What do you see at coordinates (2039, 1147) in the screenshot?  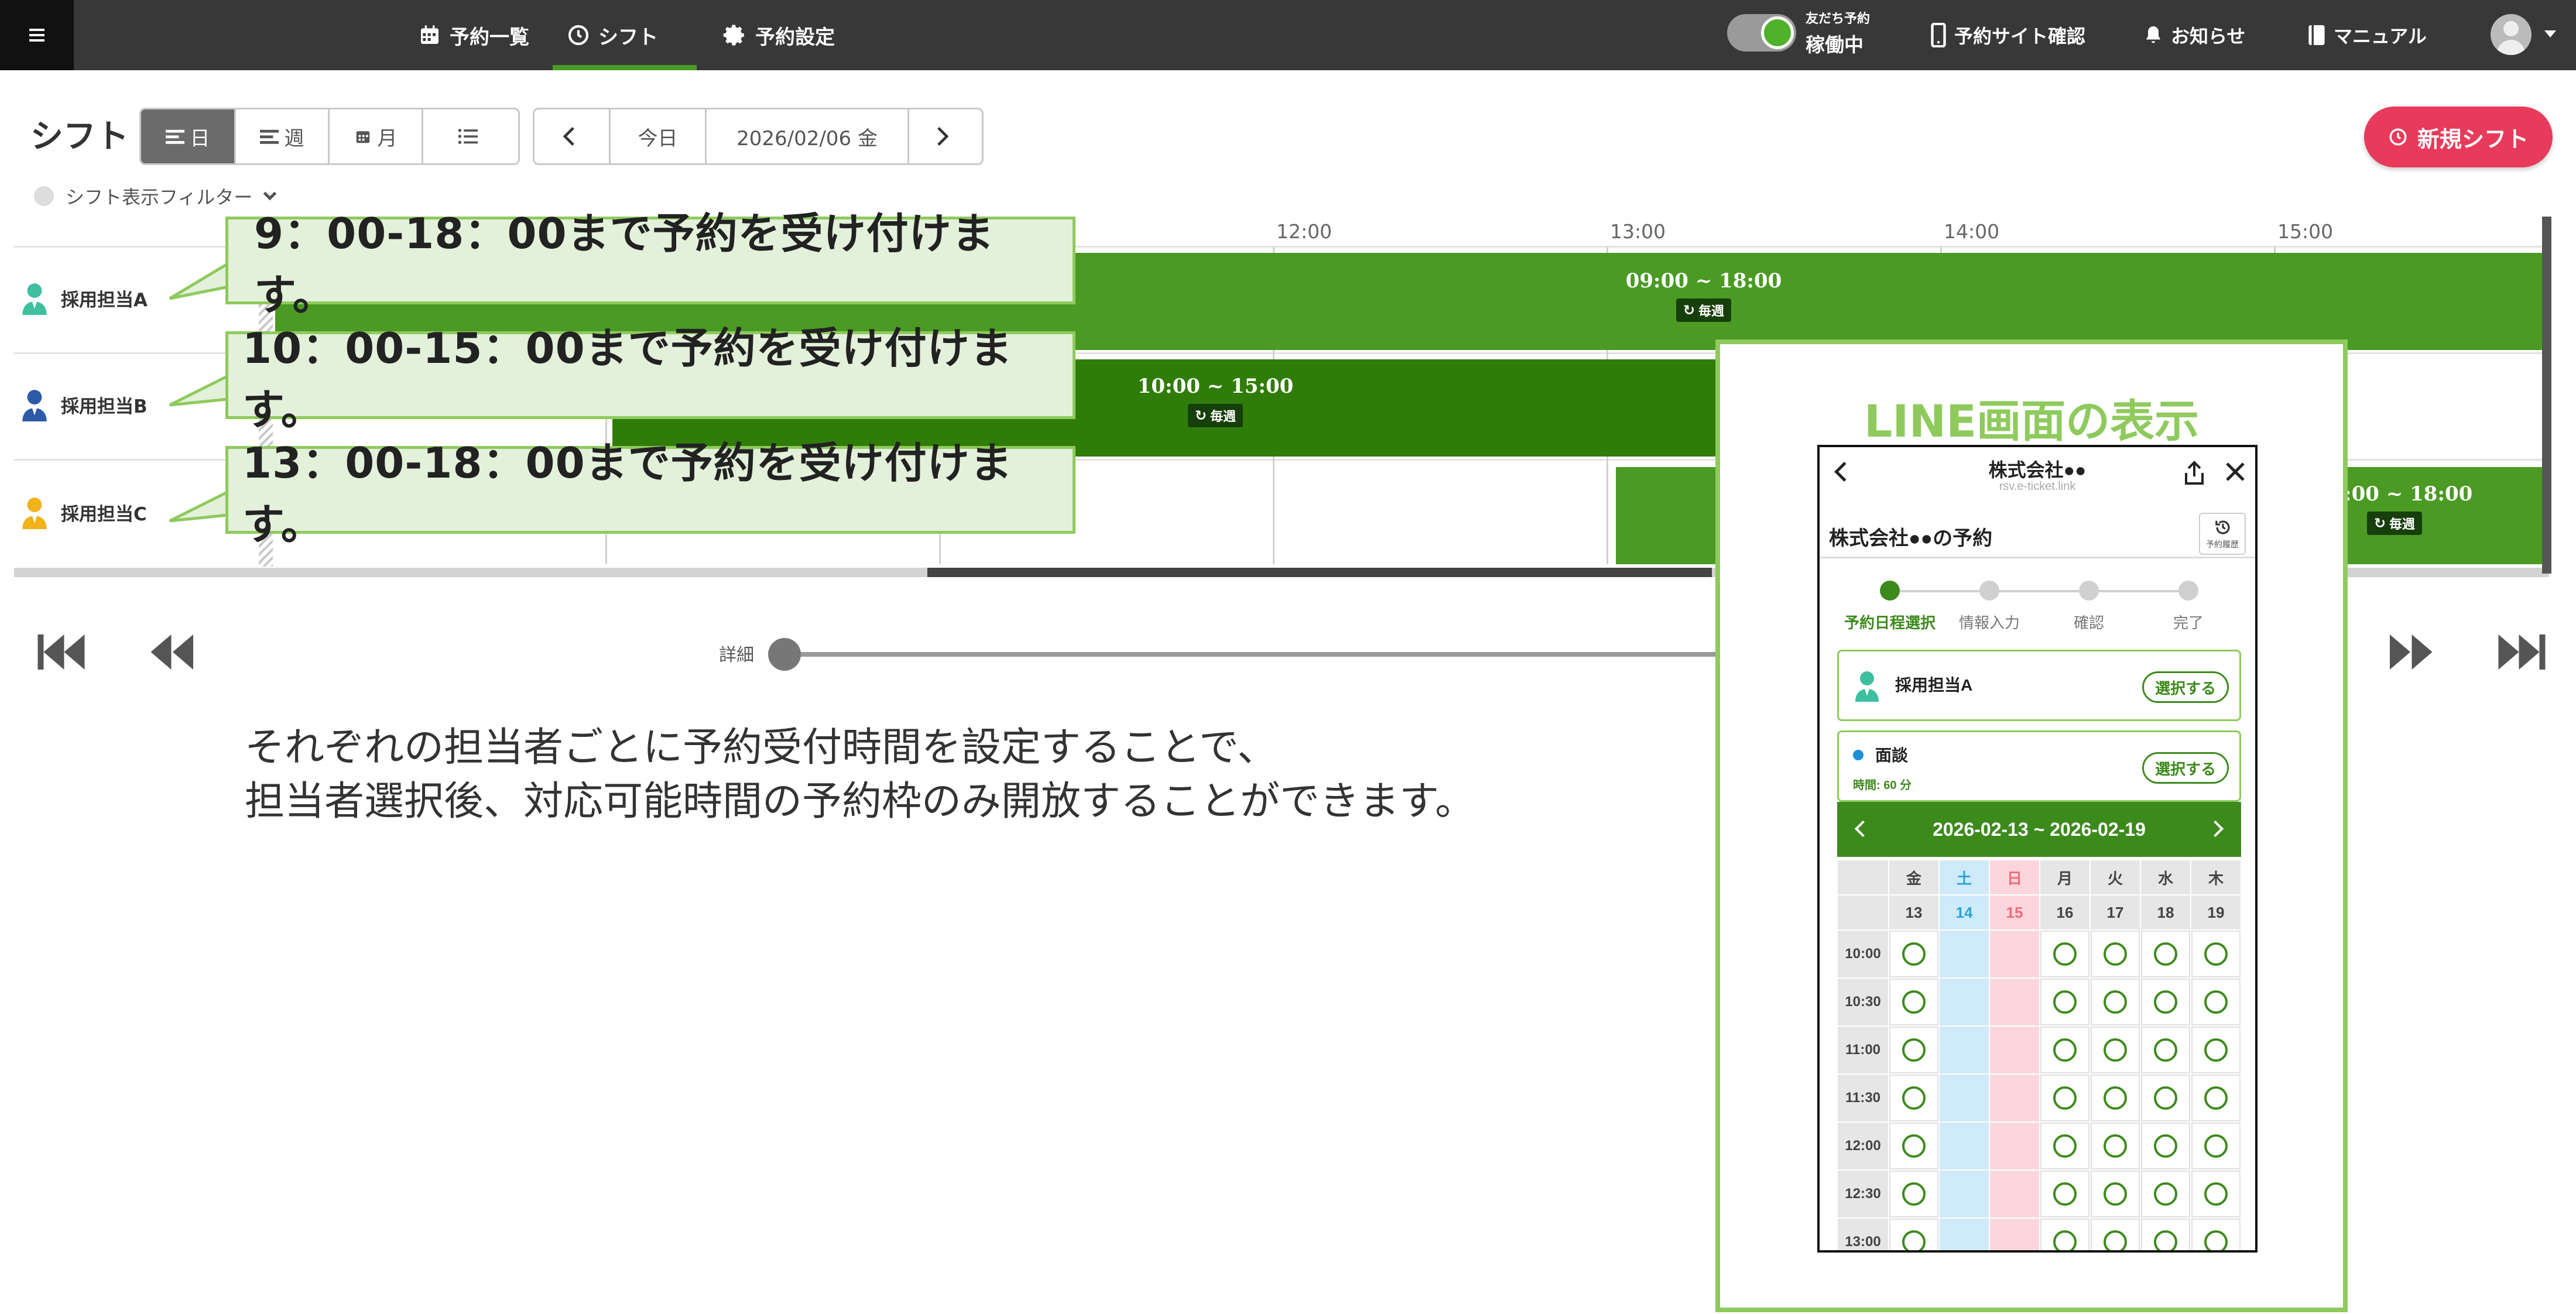 I see `calendar-row: 12:00` at bounding box center [2039, 1147].